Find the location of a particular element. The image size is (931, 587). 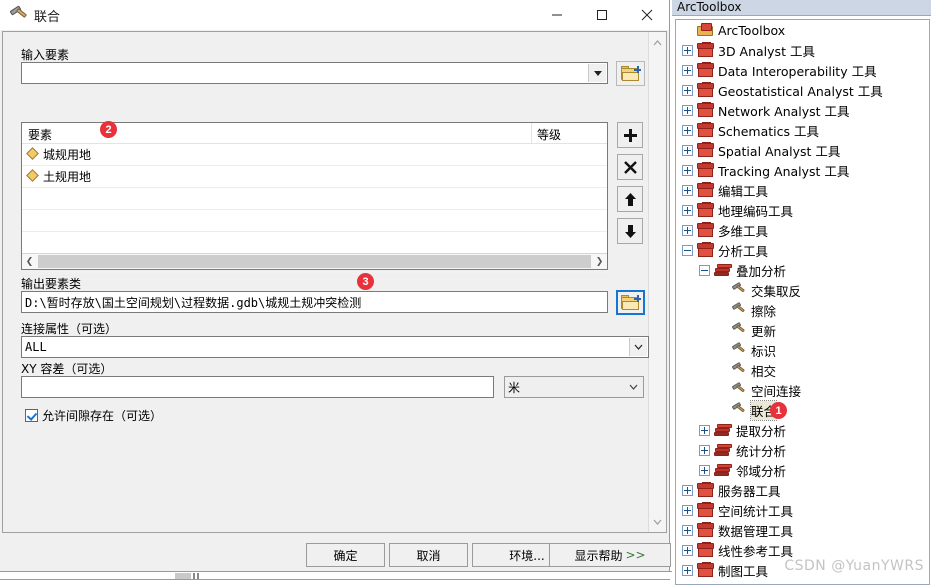

move-down-button is located at coordinates (630, 231).